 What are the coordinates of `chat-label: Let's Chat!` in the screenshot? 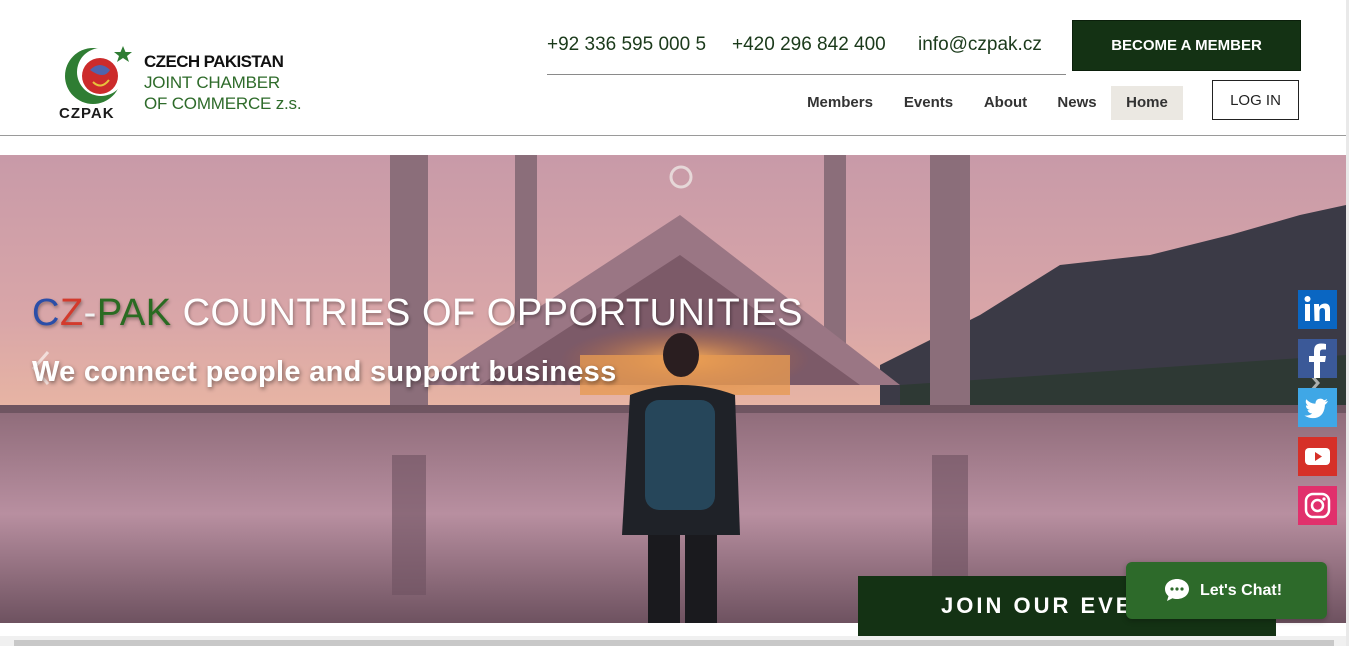 It's located at (1241, 590).